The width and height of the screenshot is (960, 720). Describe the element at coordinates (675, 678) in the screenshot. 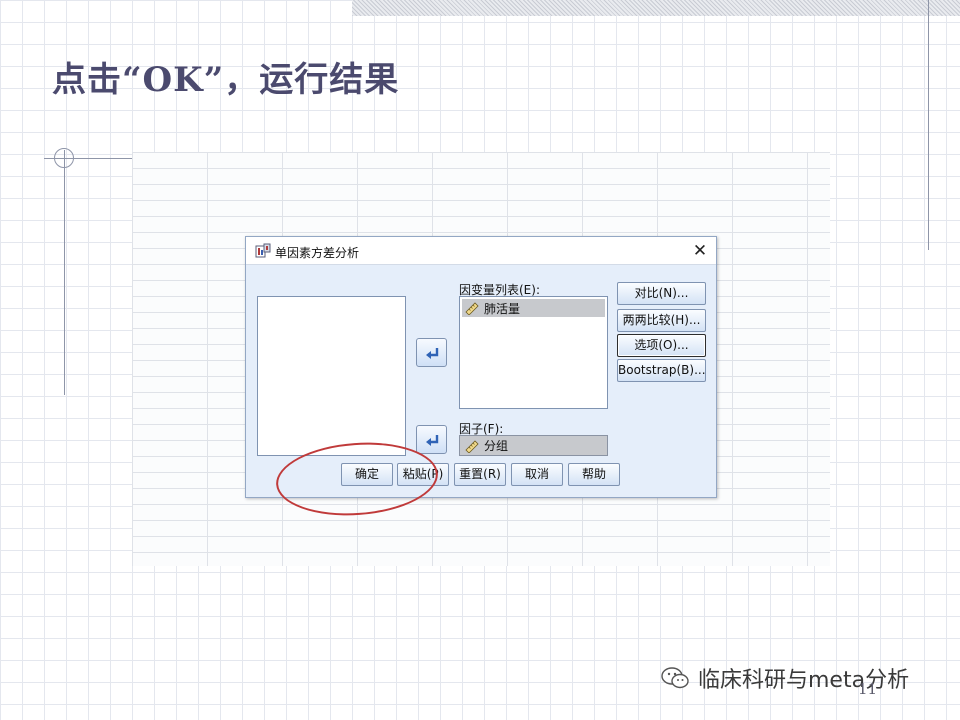

I see `wechat-icon` at that location.